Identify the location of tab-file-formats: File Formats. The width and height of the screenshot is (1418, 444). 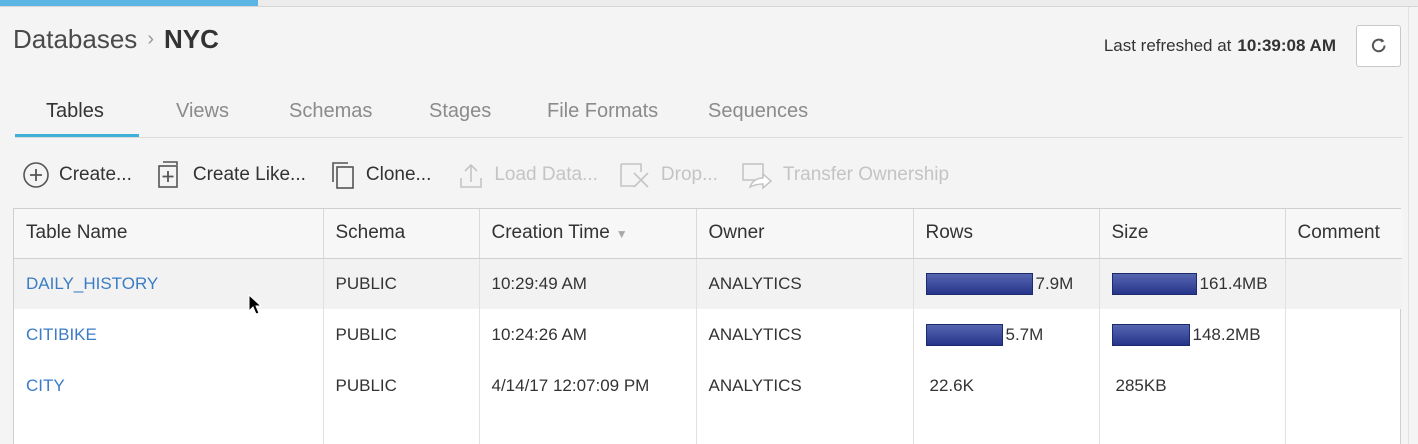
(590, 113).